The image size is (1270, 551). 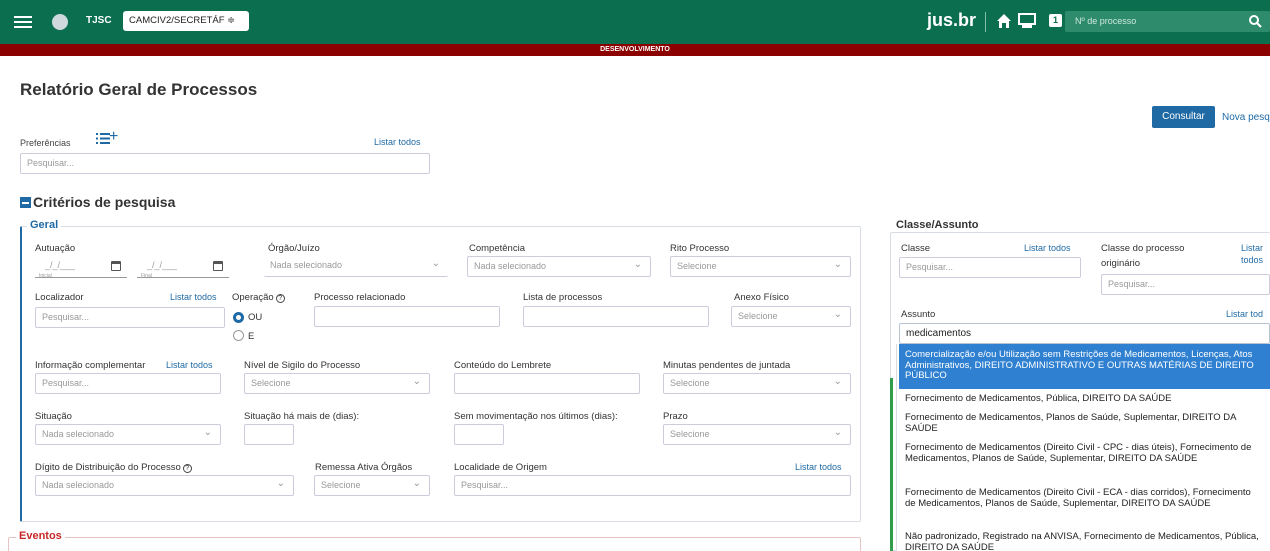 What do you see at coordinates (128, 434) in the screenshot?
I see `situacao-select: Nada selecionado` at bounding box center [128, 434].